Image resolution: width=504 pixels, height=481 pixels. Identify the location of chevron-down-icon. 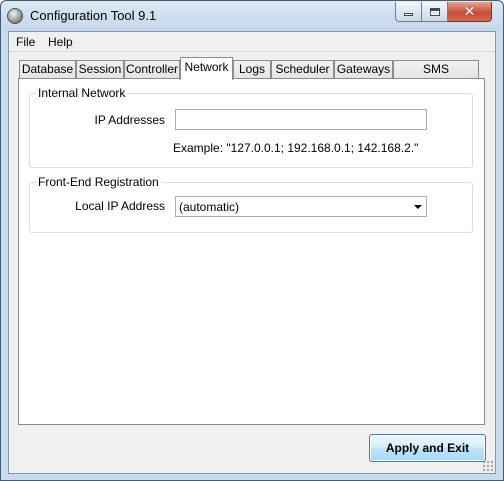
(418, 207).